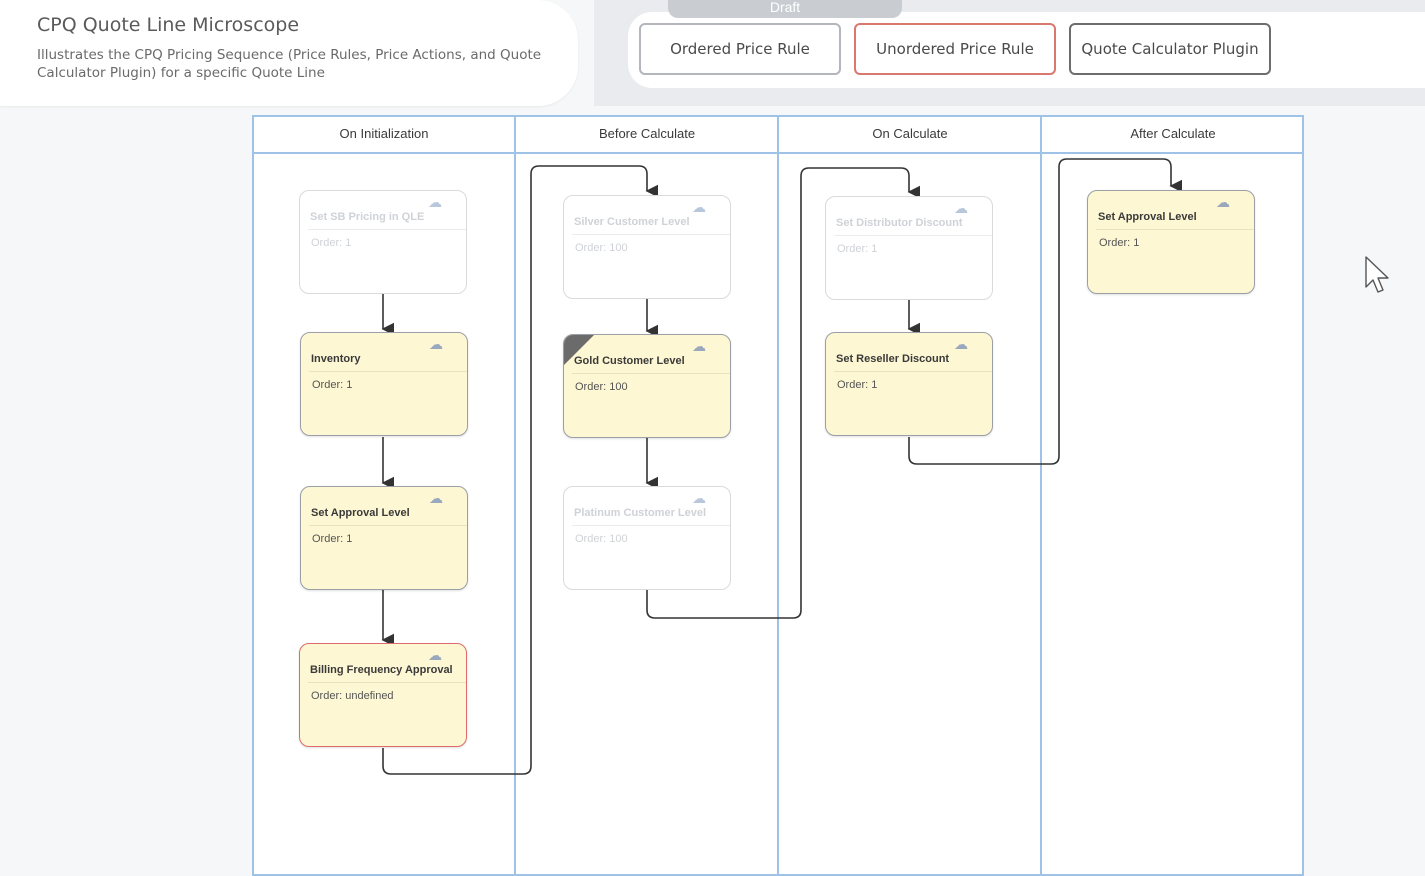 This screenshot has height=876, width=1425. Describe the element at coordinates (632, 222) in the screenshot. I see `rule-node-title: Silver Customer Level` at that location.